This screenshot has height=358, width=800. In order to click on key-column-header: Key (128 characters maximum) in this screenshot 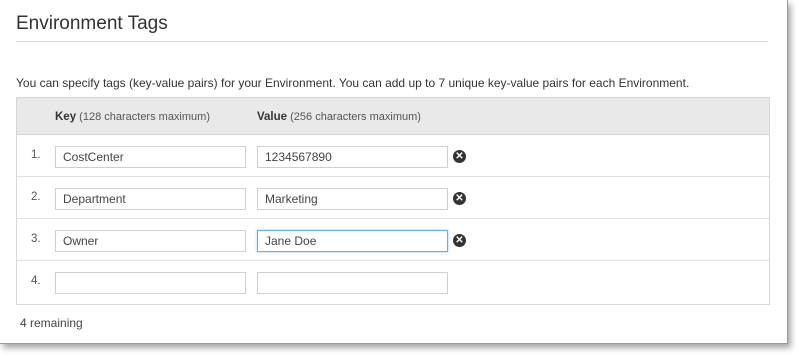, I will do `click(132, 117)`.